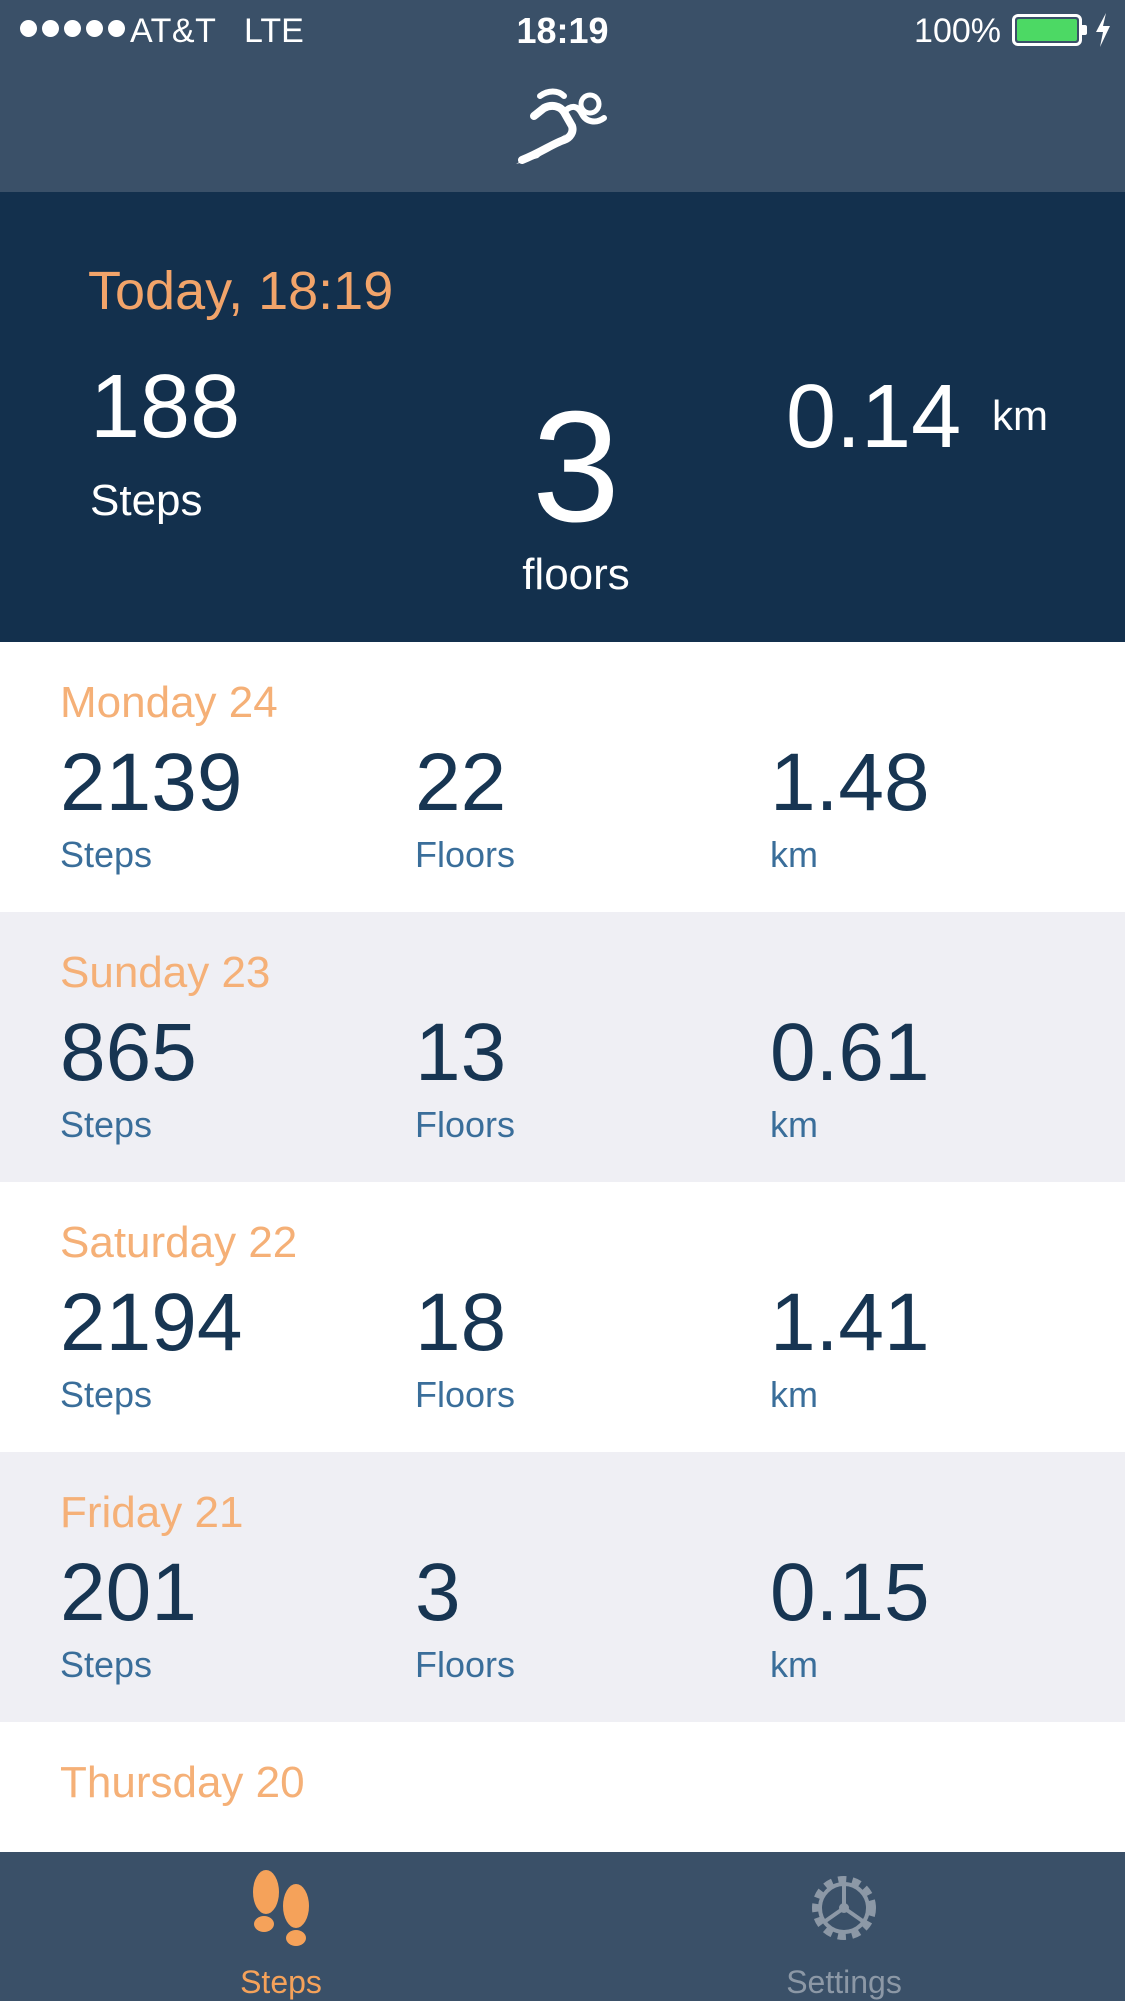  I want to click on day-row-sunday: Sunday 23 865 Steps 13 Floors 0.61 km, so click(562, 1047).